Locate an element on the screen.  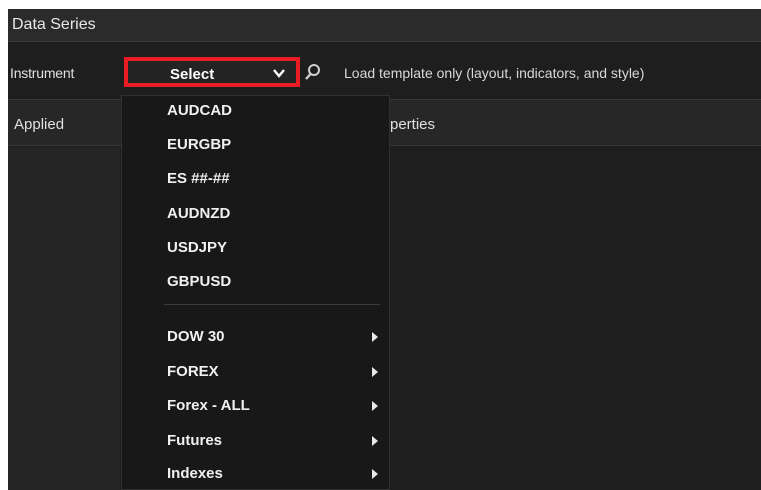
menu-item-label: AUDNZD is located at coordinates (199, 213).